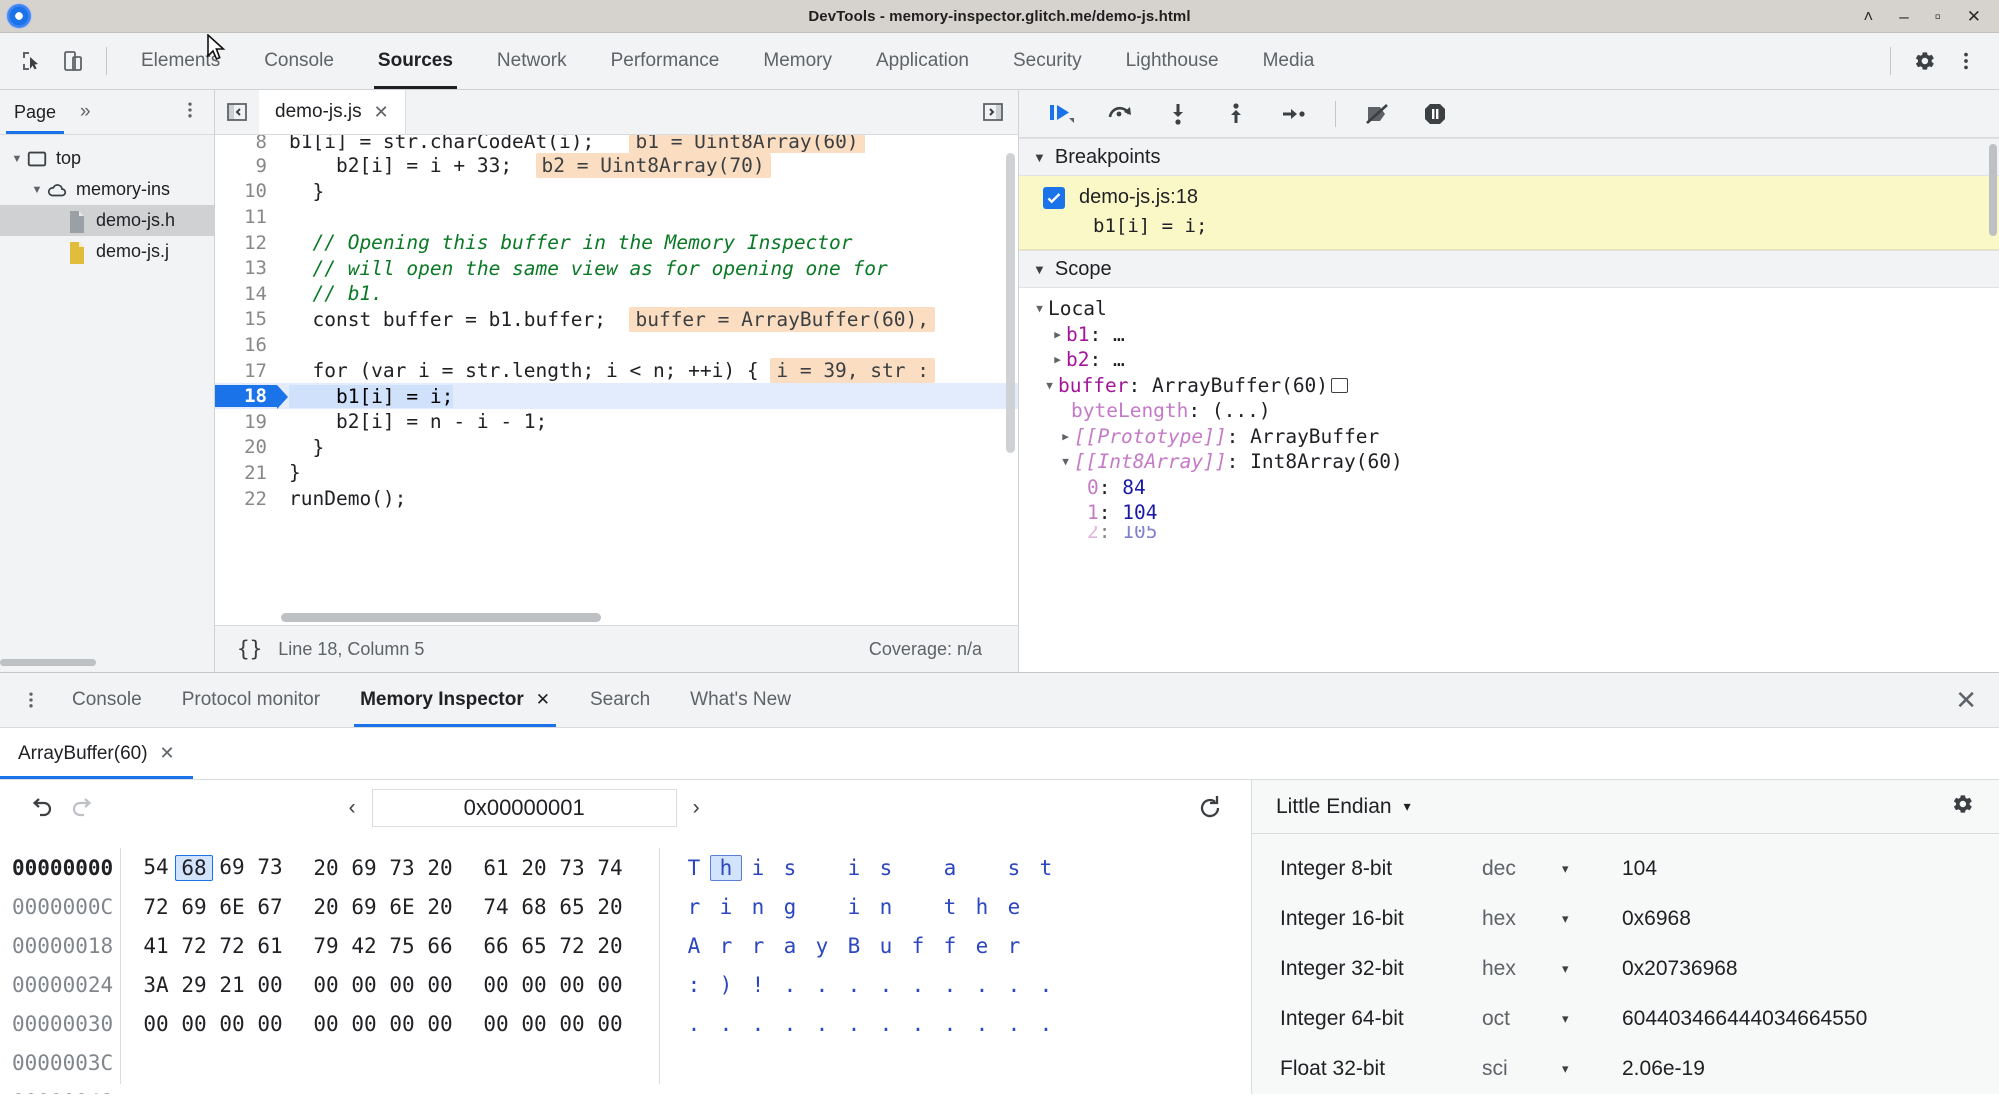 This screenshot has height=1103, width=1999. What do you see at coordinates (1343, 807) in the screenshot?
I see `endianness-selector: Little Endian ▾` at bounding box center [1343, 807].